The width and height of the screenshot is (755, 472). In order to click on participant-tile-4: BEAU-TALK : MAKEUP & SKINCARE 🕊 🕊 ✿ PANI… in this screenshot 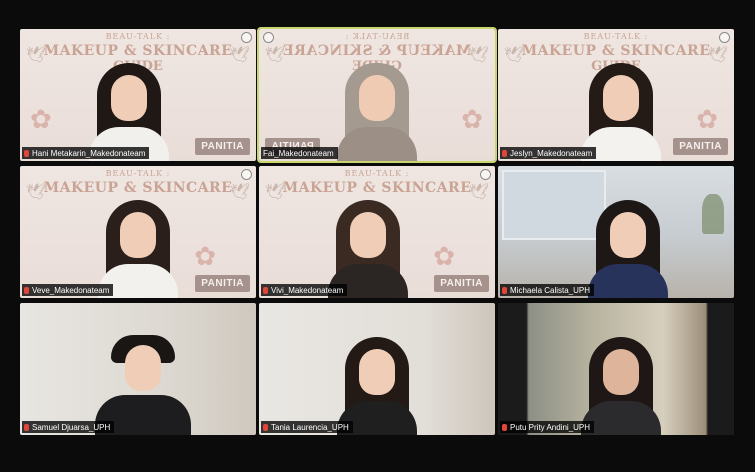, I will do `click(138, 232)`.